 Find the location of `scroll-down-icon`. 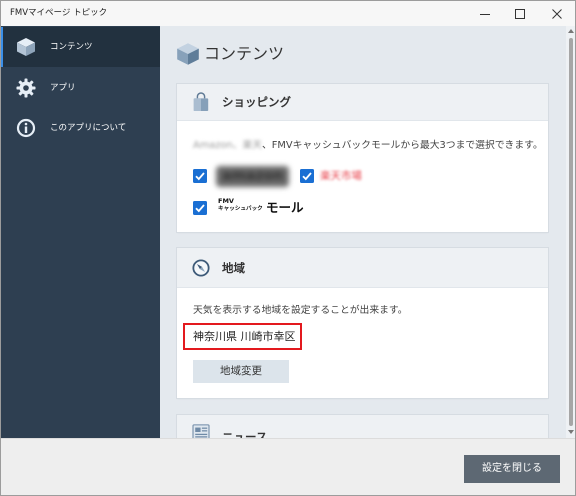

scroll-down-icon is located at coordinates (571, 432).